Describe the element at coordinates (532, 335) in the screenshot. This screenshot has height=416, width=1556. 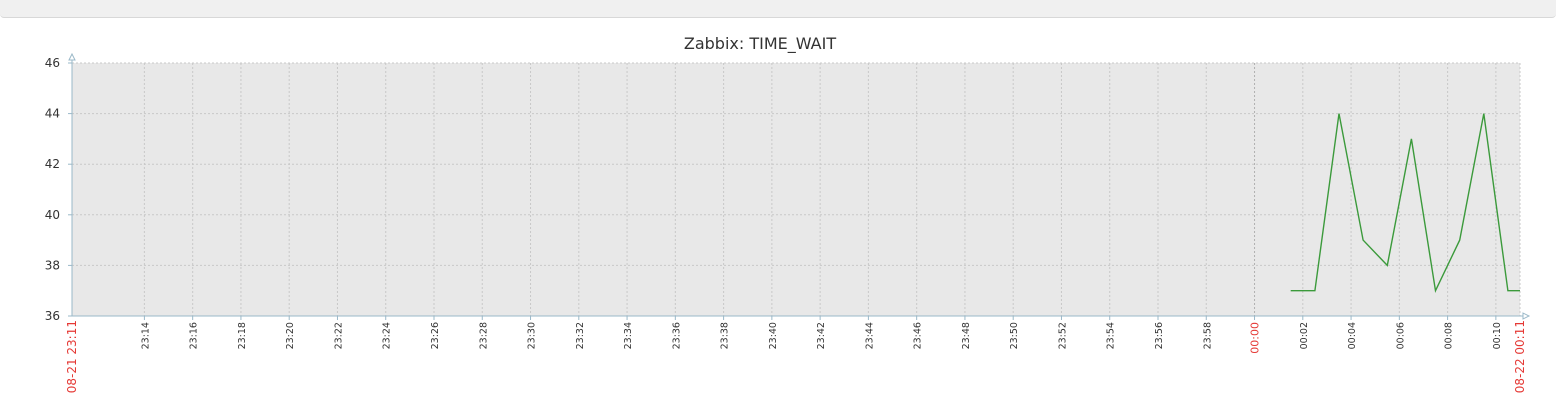
I see `x-tick-label: 23:30` at that location.